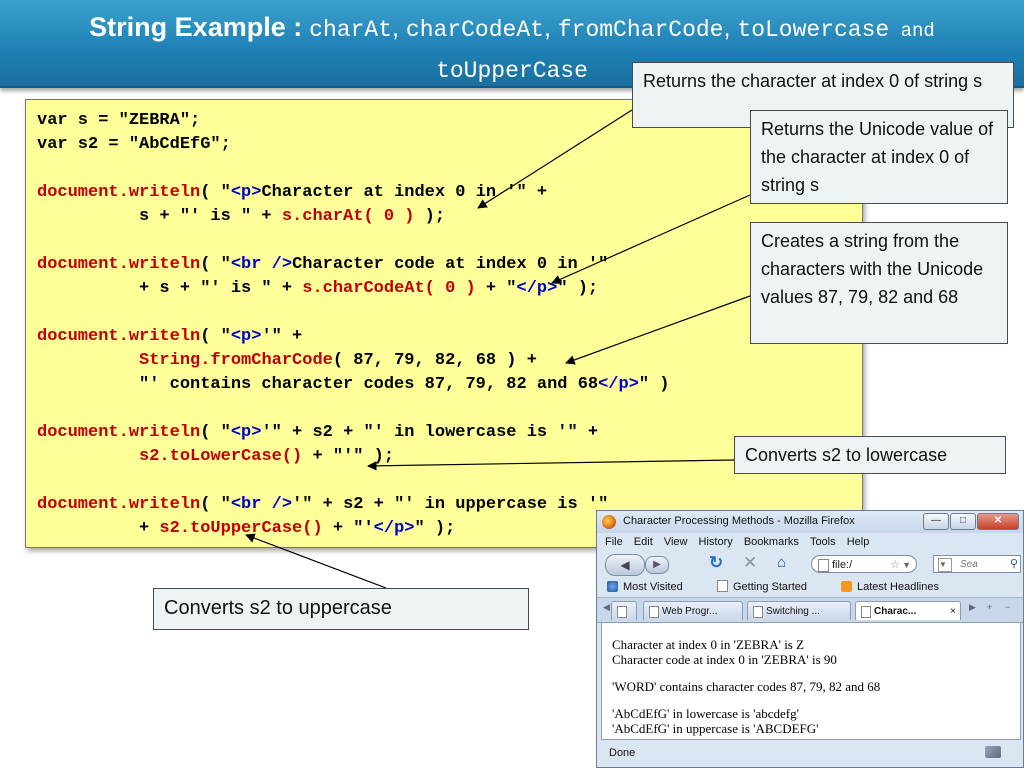 The image size is (1024, 768). What do you see at coordinates (750, 563) in the screenshot?
I see `stop-icon: ✕` at bounding box center [750, 563].